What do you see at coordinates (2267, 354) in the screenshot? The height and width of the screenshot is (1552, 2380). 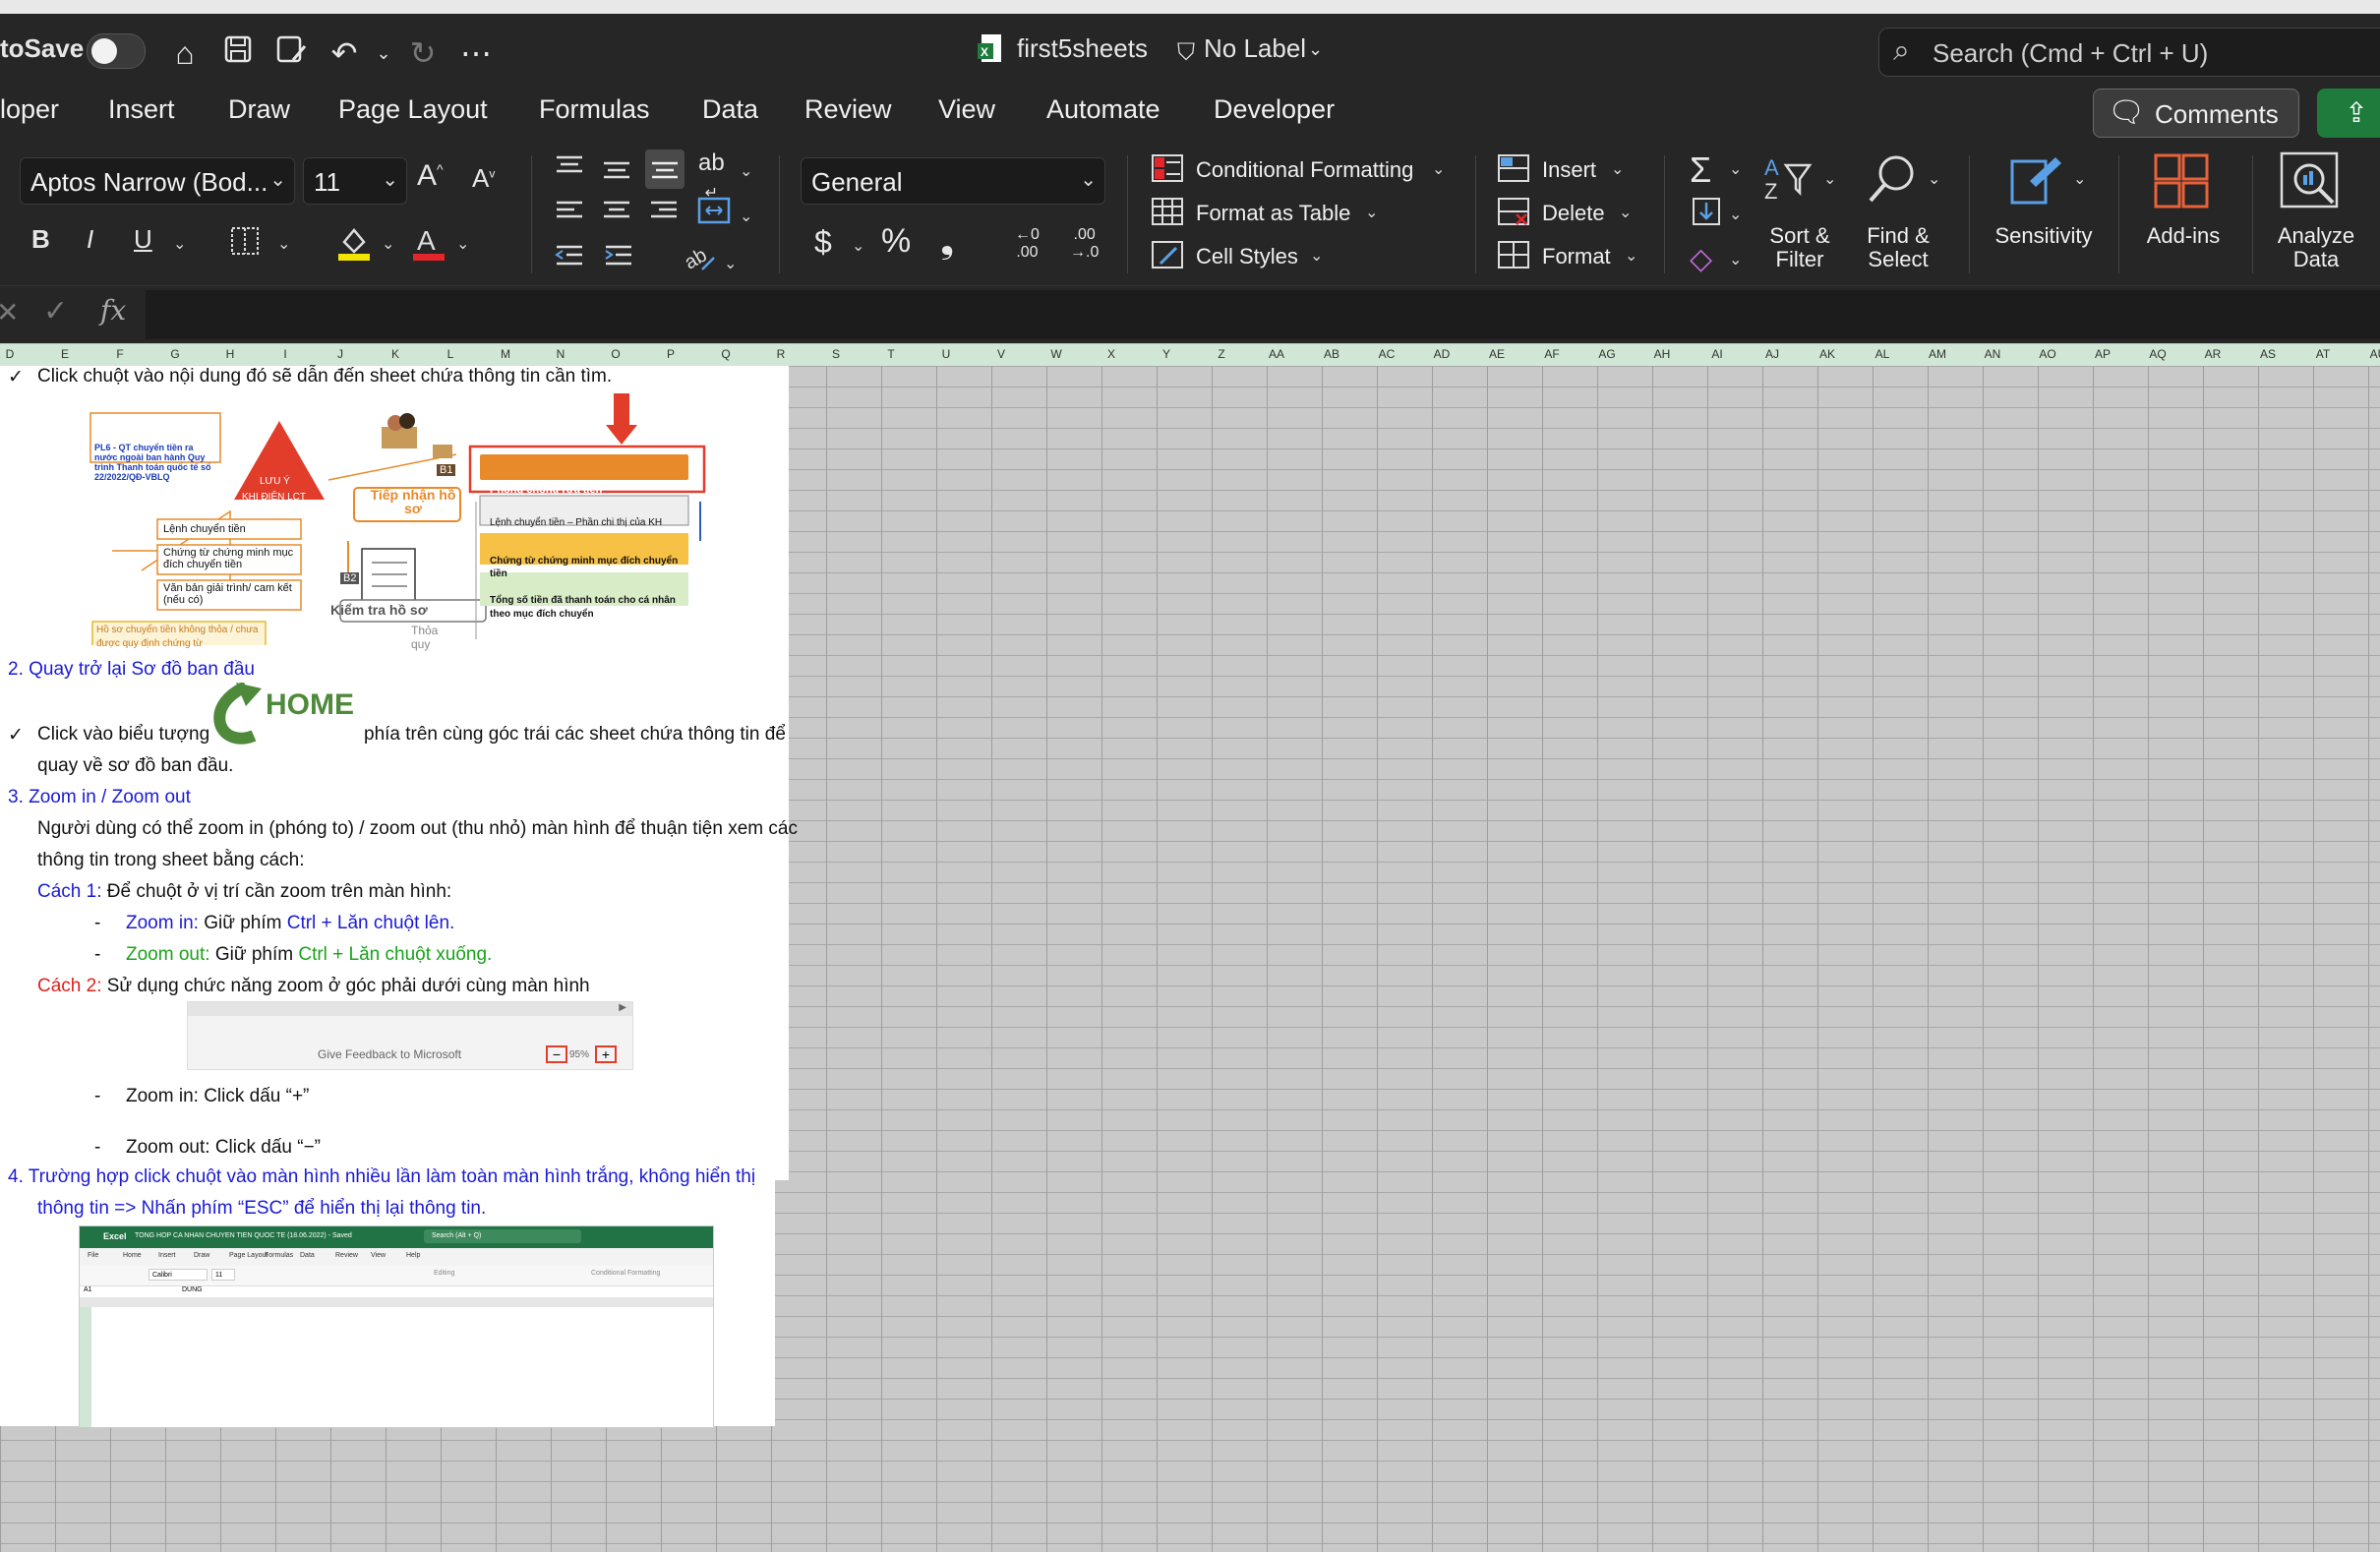 I see `column-header-as: AS` at bounding box center [2267, 354].